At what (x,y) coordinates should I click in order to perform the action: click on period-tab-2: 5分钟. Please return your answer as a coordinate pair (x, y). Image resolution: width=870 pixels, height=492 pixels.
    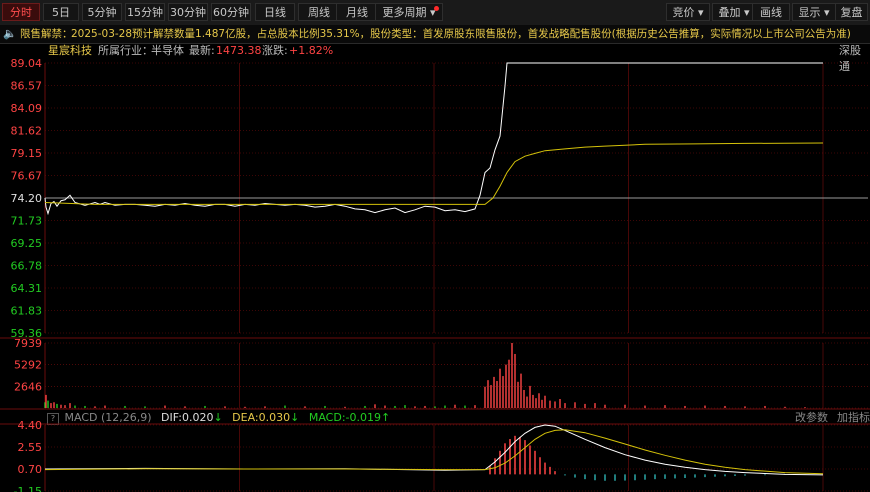
    Looking at the image, I should click on (102, 12).